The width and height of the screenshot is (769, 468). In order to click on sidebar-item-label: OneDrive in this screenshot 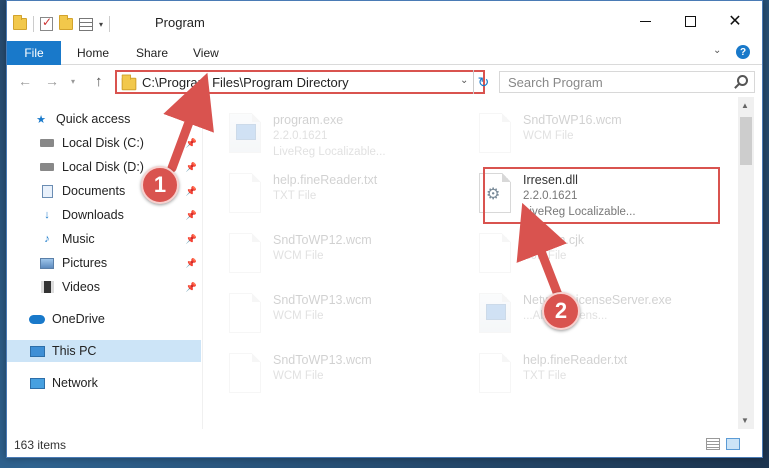, I will do `click(78, 319)`.